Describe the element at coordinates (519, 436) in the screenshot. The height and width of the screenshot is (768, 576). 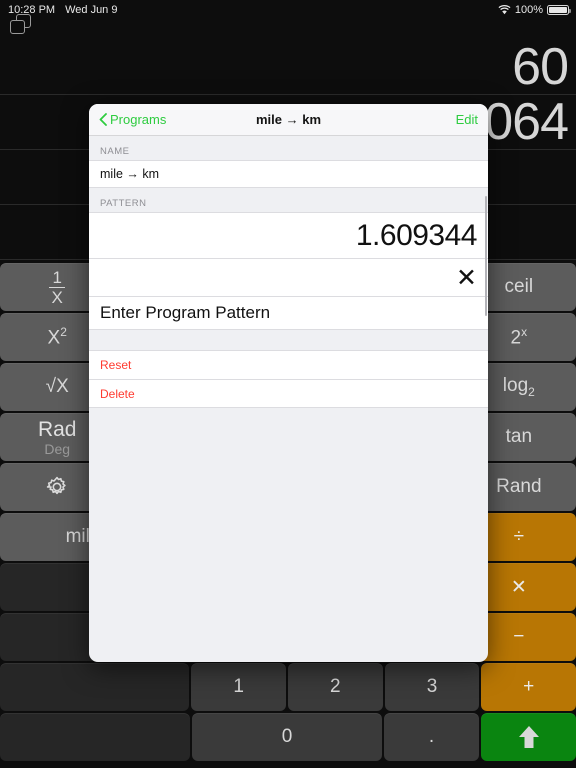
I see `key-label: tan` at that location.